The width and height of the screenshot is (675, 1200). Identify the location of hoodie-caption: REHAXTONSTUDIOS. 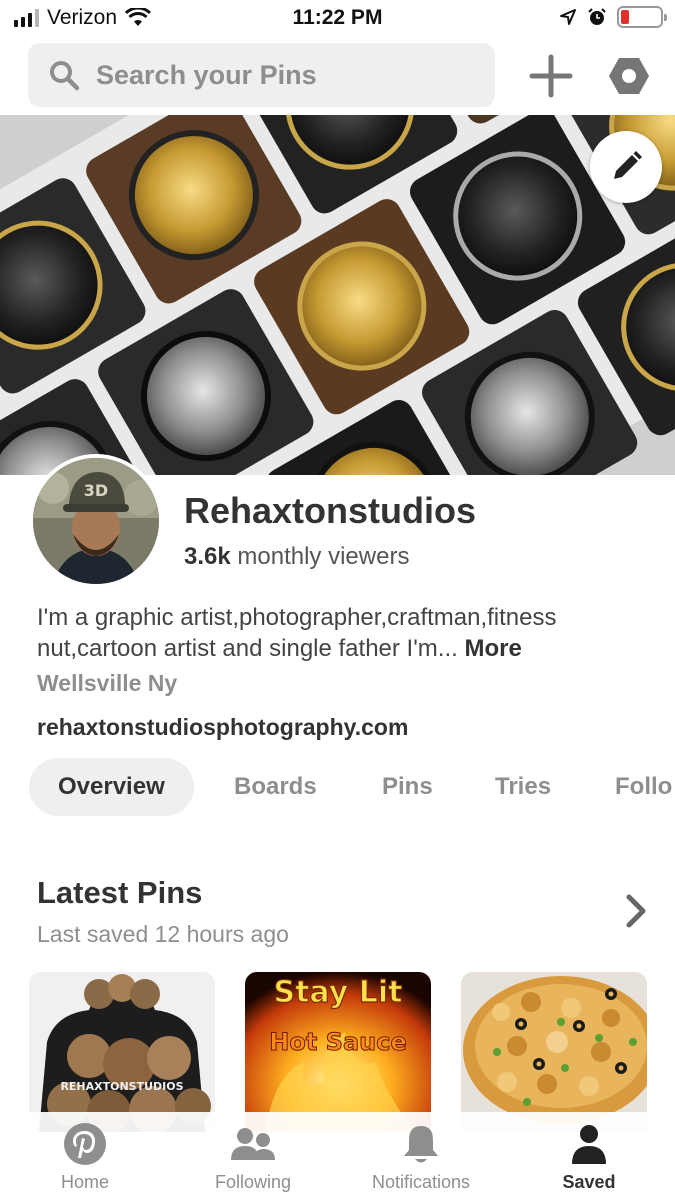
(121, 1086).